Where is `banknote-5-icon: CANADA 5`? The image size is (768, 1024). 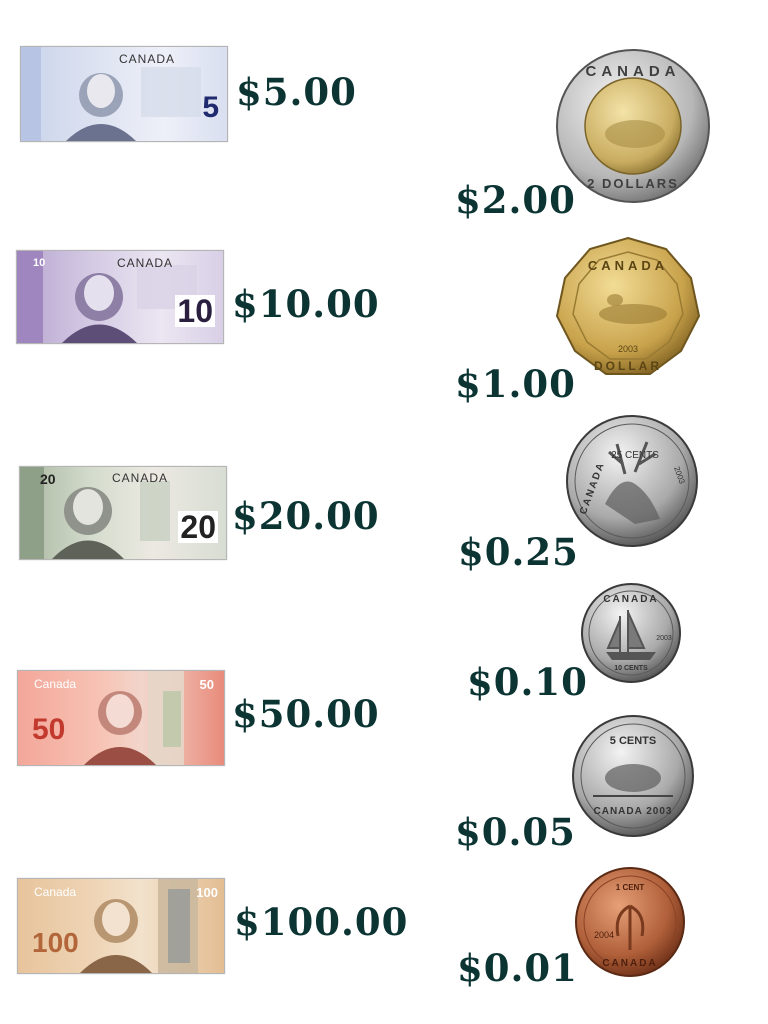
banknote-5-icon: CANADA 5 is located at coordinates (124, 94).